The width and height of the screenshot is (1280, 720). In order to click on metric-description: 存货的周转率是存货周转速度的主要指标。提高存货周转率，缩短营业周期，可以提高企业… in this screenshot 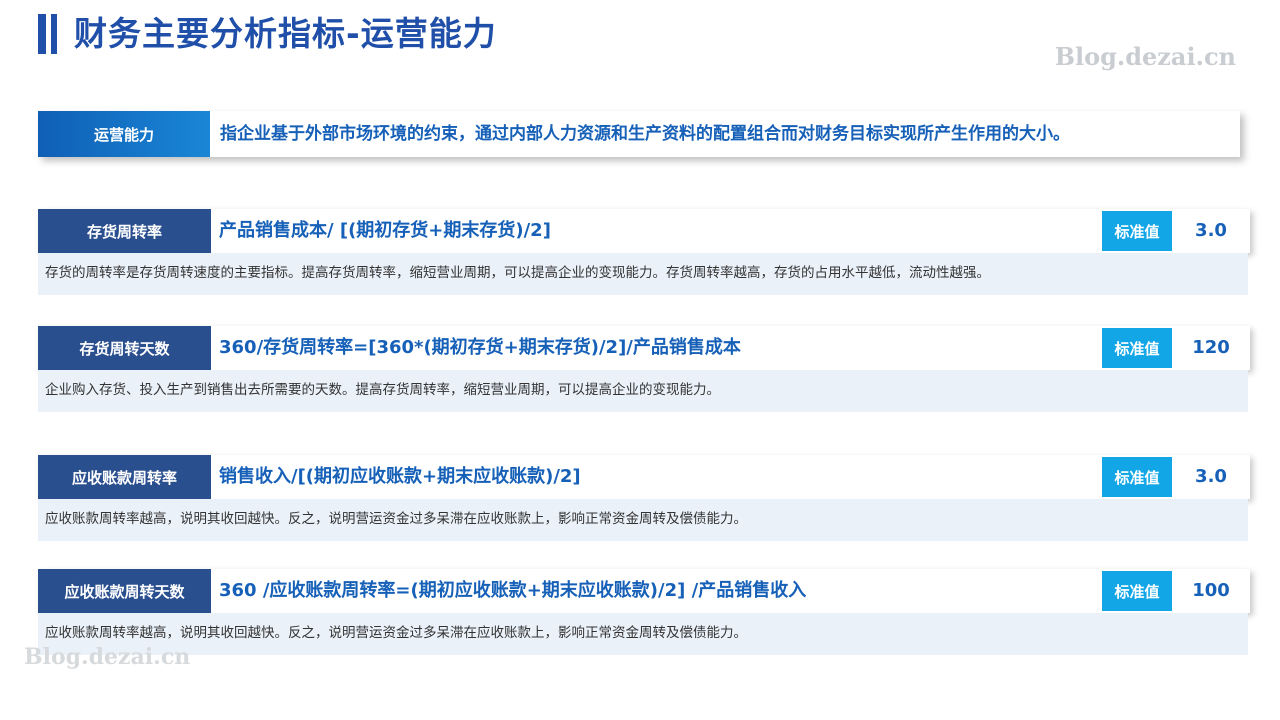, I will do `click(643, 274)`.